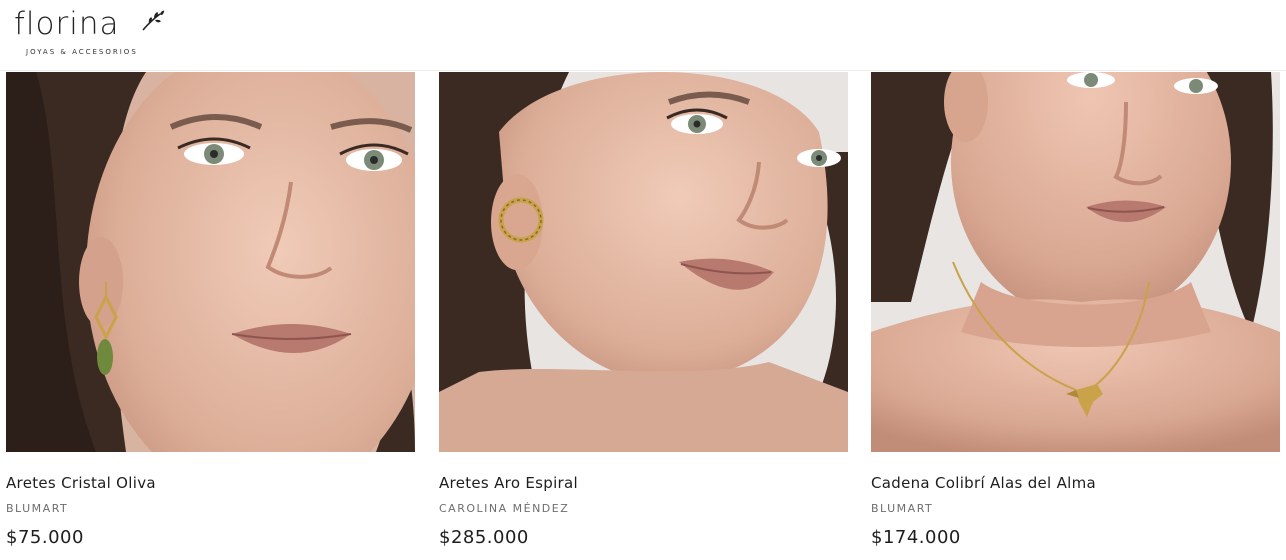 The height and width of the screenshot is (560, 1286). What do you see at coordinates (81, 483) in the screenshot?
I see `product-name: Aretes Cristal Oliva` at bounding box center [81, 483].